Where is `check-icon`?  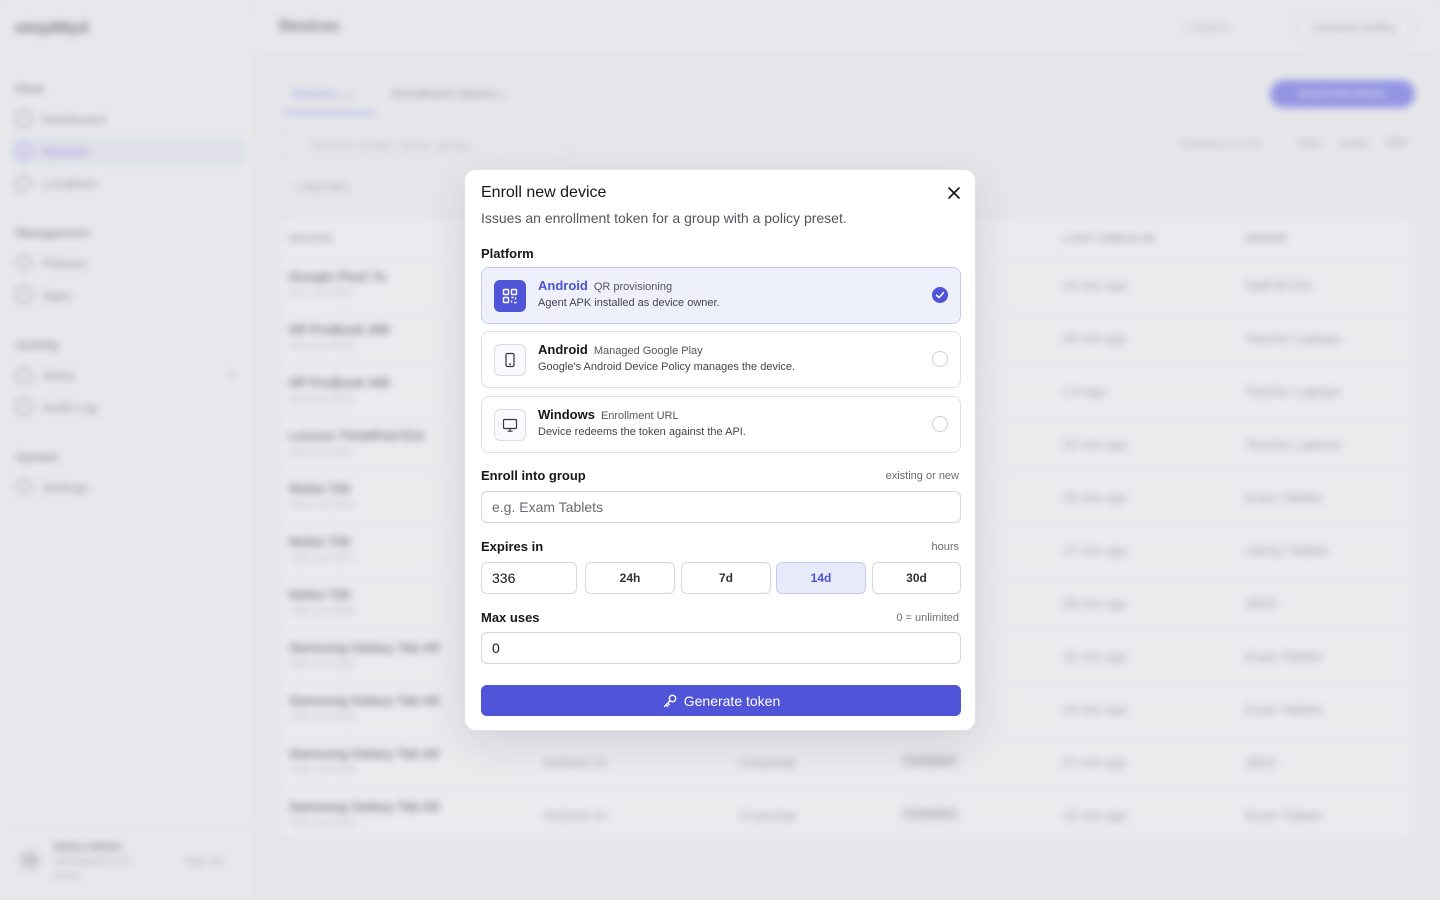 check-icon is located at coordinates (940, 295).